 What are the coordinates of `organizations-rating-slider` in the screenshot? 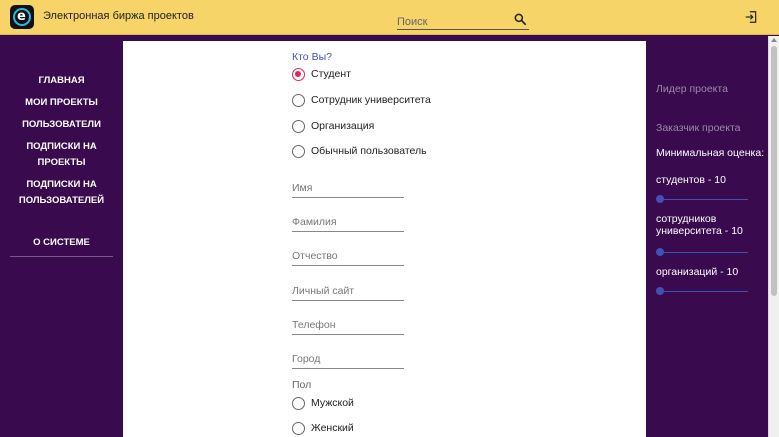 It's located at (702, 291).